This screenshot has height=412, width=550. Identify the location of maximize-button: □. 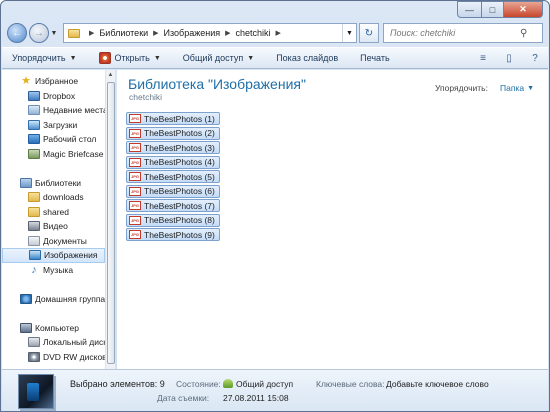
(492, 9).